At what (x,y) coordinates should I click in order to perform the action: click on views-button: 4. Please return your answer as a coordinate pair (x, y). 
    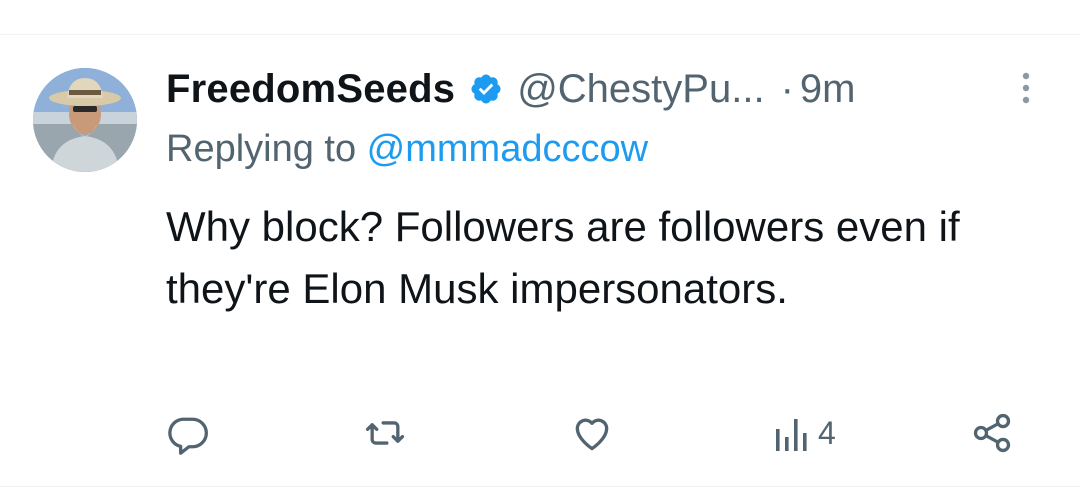
    Looking at the image, I should click on (804, 433).